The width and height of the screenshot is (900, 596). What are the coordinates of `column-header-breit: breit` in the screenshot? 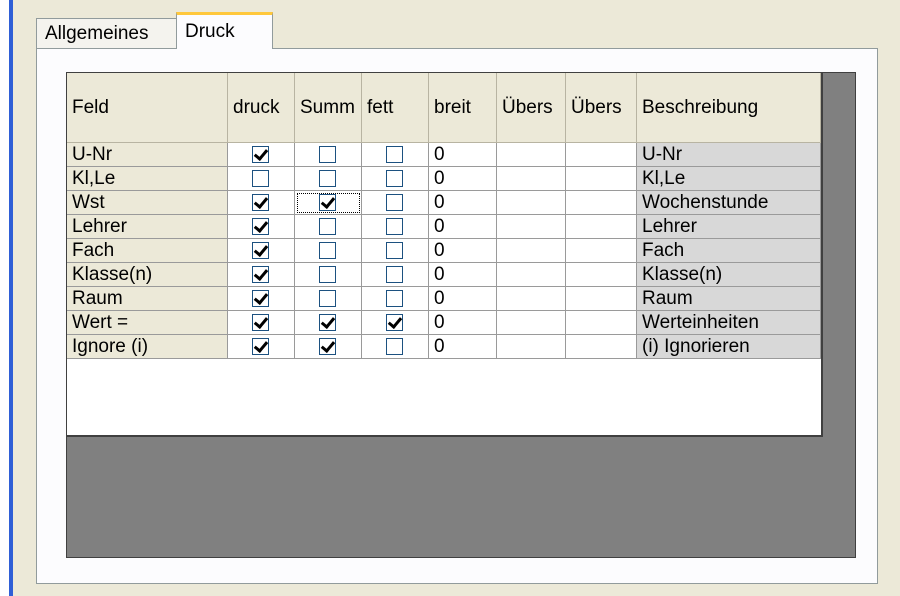 It's located at (463, 108).